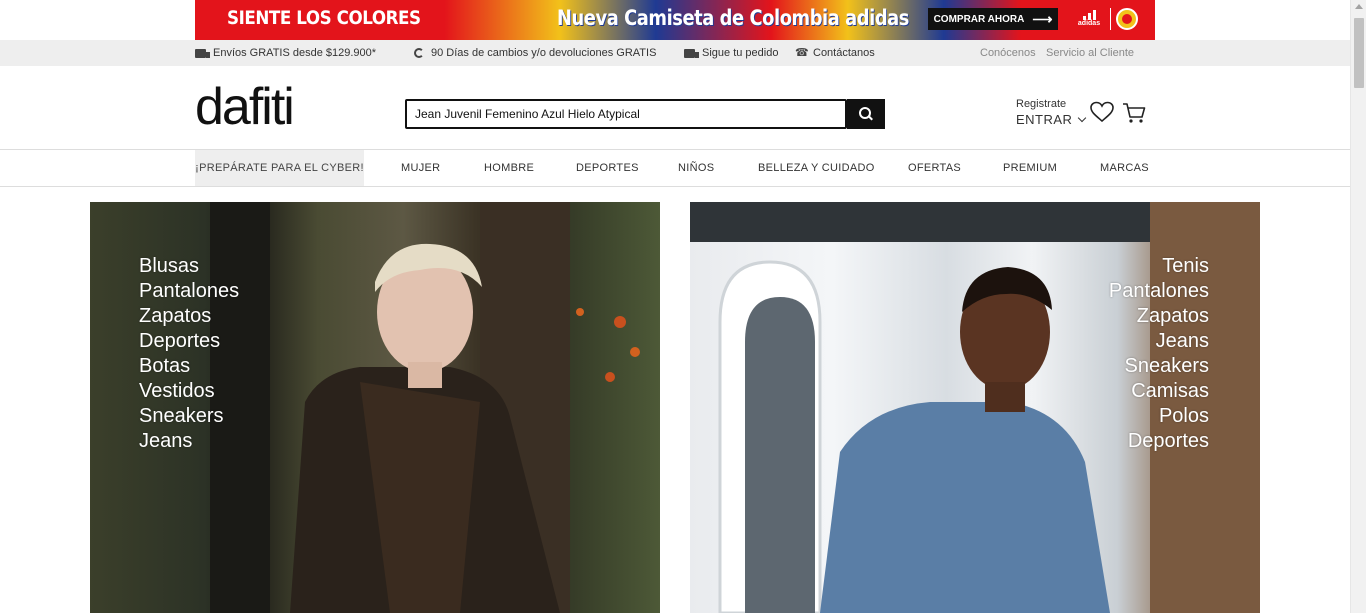  What do you see at coordinates (189, 316) in the screenshot?
I see `women-link-zapatos: Zapatos` at bounding box center [189, 316].